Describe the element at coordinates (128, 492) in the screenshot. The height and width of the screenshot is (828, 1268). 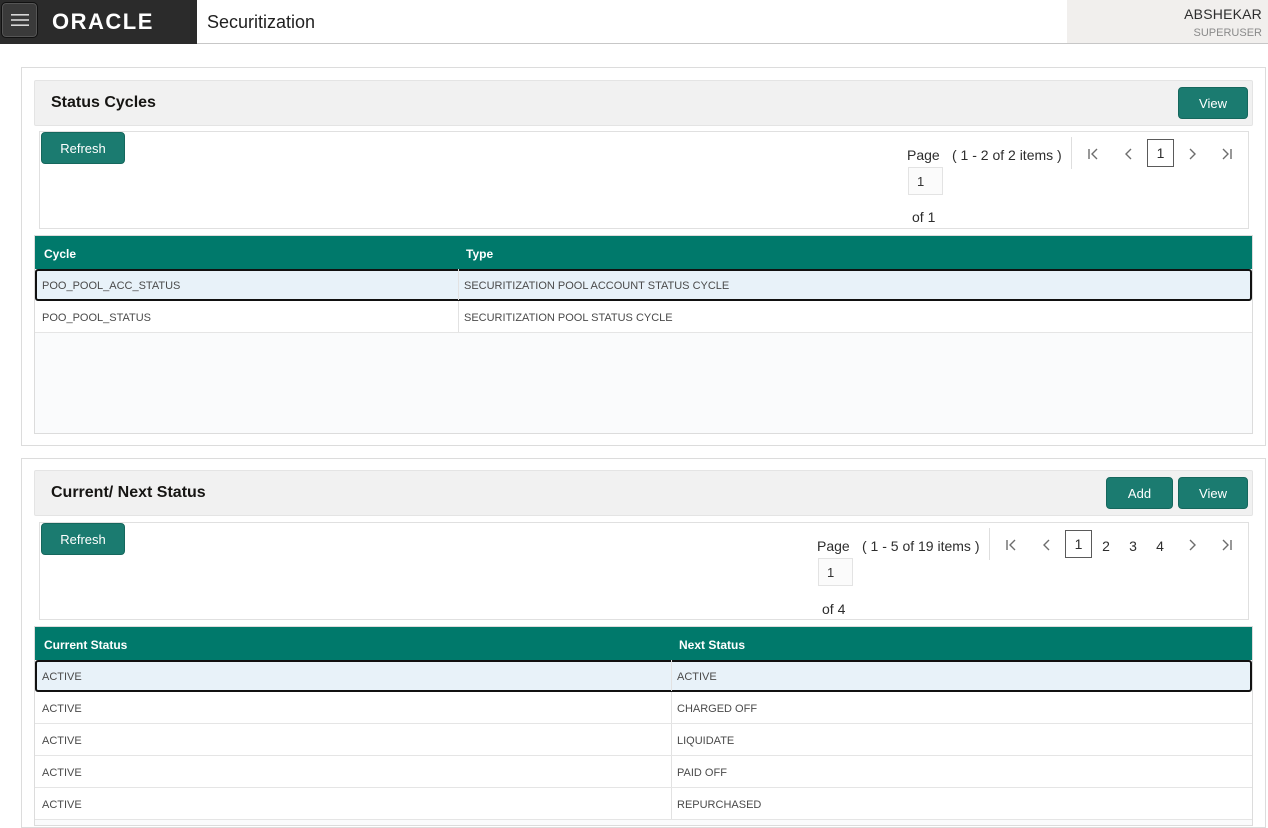
I see `next-status-title: Current/ Next Status` at that location.